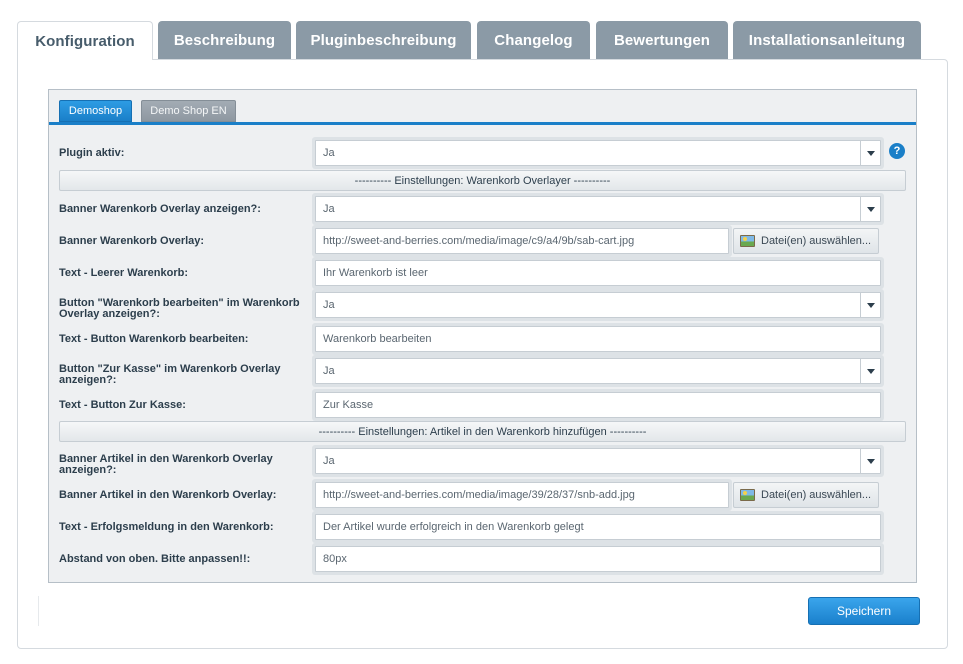 The width and height of the screenshot is (963, 664). What do you see at coordinates (598, 559) in the screenshot?
I see `top-offset-input: 80px` at bounding box center [598, 559].